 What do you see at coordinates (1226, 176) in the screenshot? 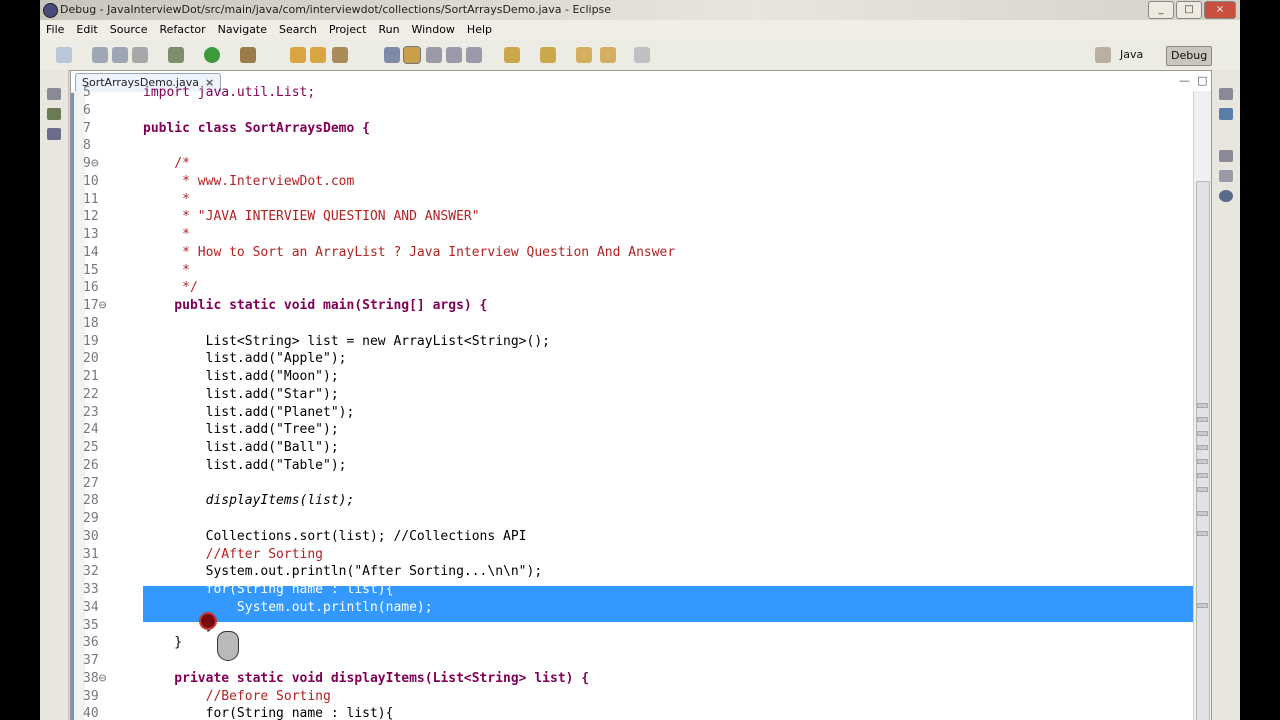
I see `variables-icon` at bounding box center [1226, 176].